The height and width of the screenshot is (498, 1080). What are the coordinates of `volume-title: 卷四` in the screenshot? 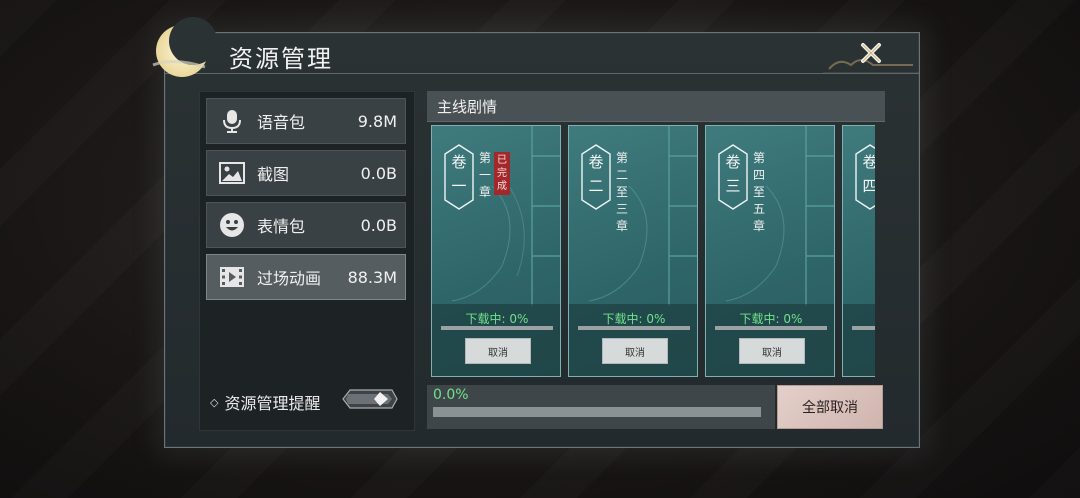 It's located at (865, 174).